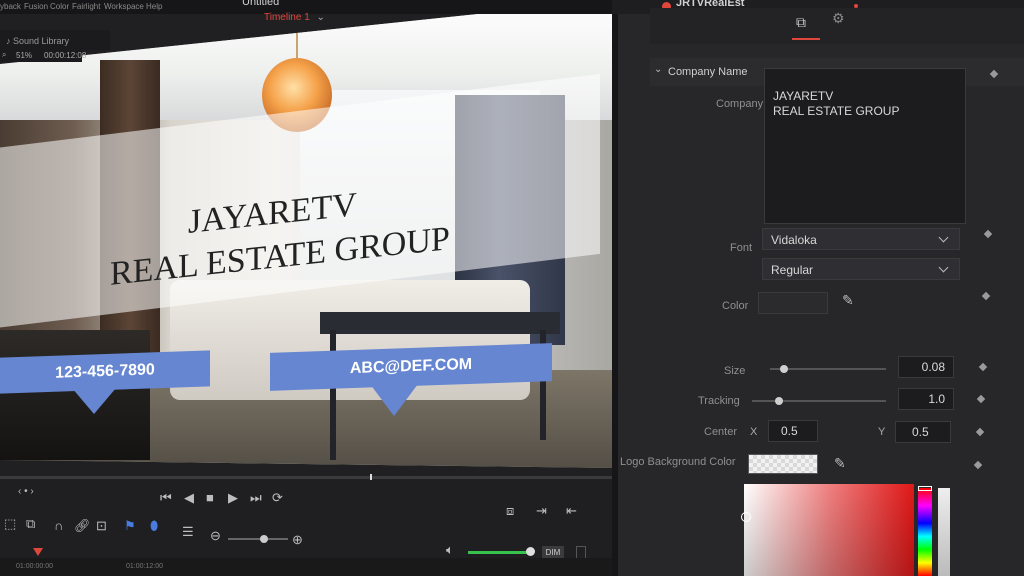 The width and height of the screenshot is (1024, 576). What do you see at coordinates (735, 371) in the screenshot?
I see `size-label: Size` at bounding box center [735, 371].